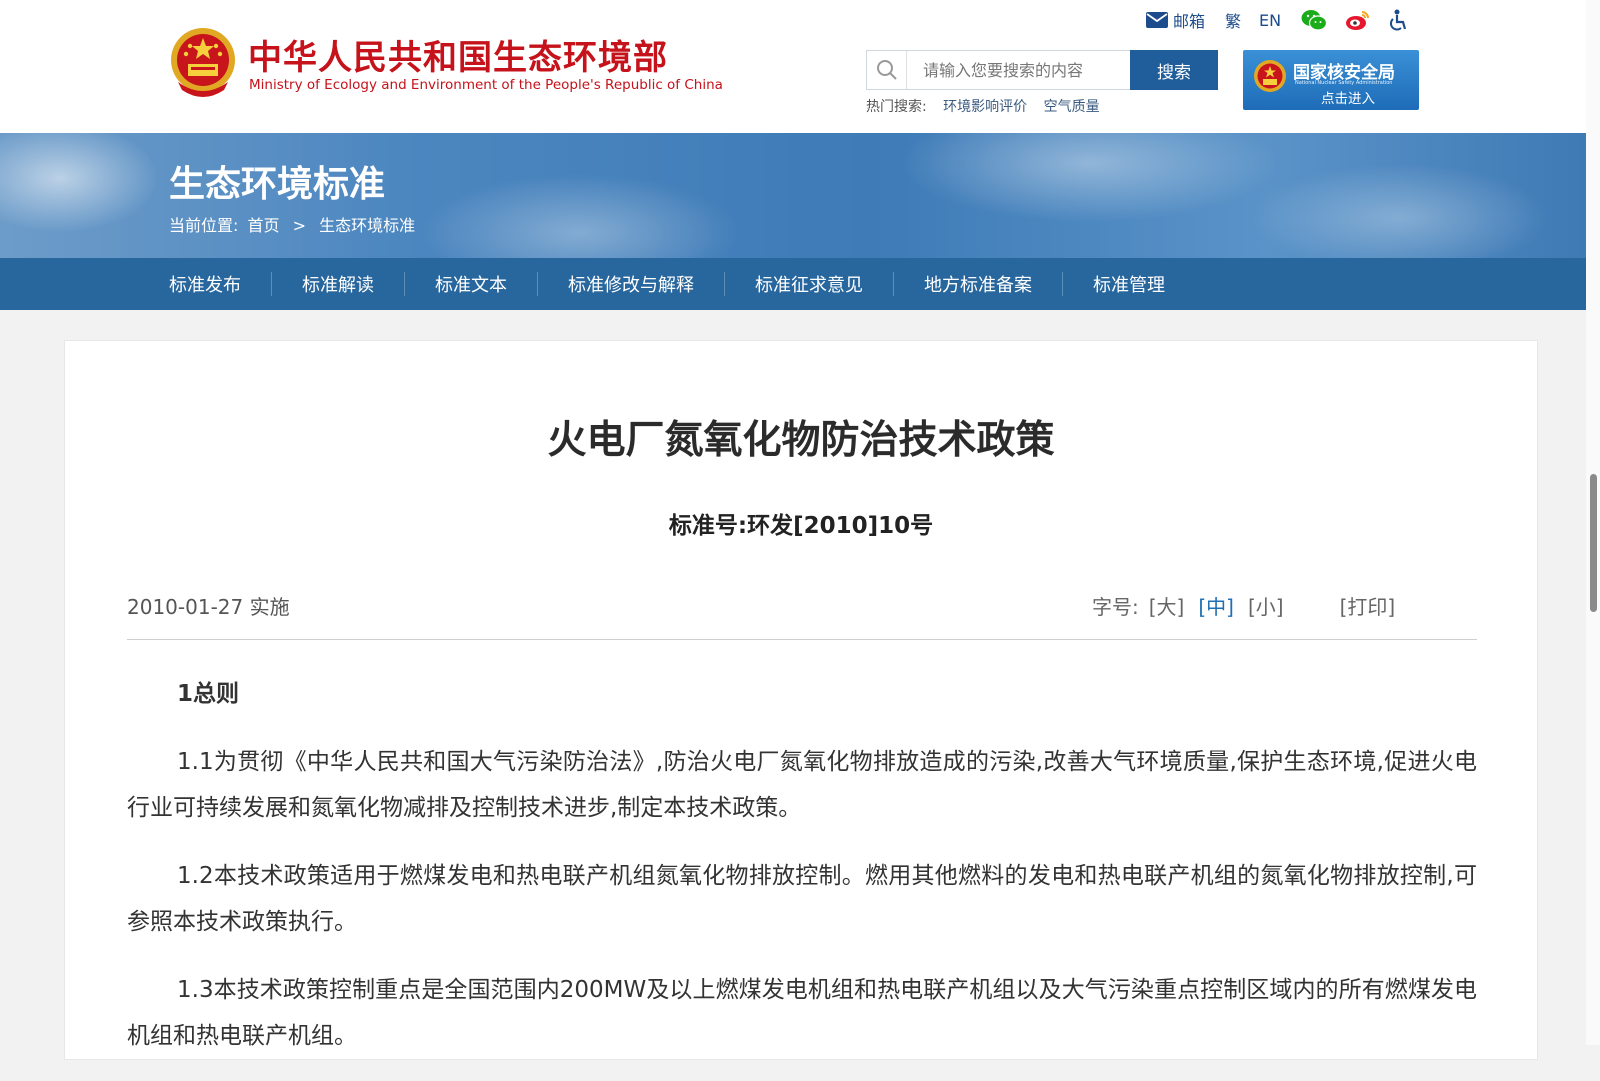 The width and height of the screenshot is (1600, 1081). Describe the element at coordinates (1358, 20) in the screenshot. I see `weibo-icon` at that location.